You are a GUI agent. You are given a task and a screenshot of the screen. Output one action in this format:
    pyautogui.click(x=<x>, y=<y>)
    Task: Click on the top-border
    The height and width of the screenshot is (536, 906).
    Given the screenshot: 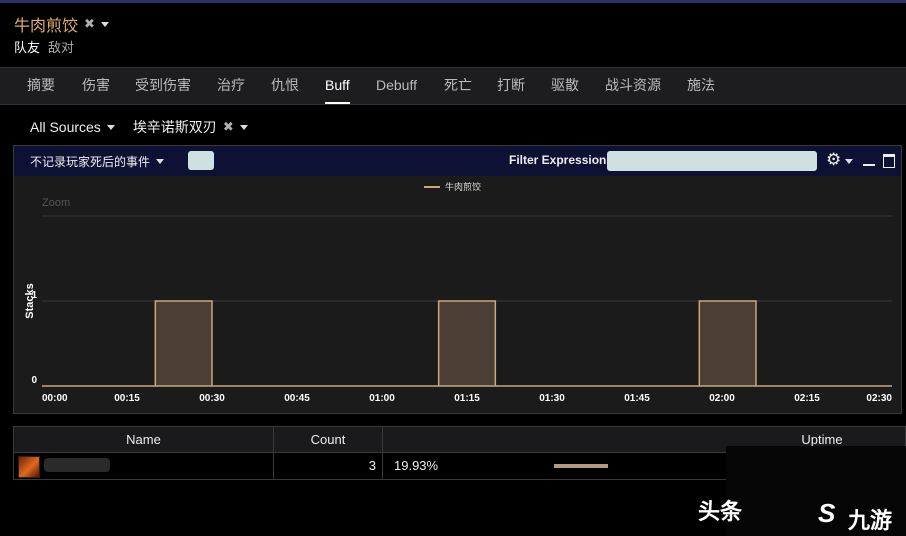 What is the action you would take?
    pyautogui.click(x=453, y=1)
    